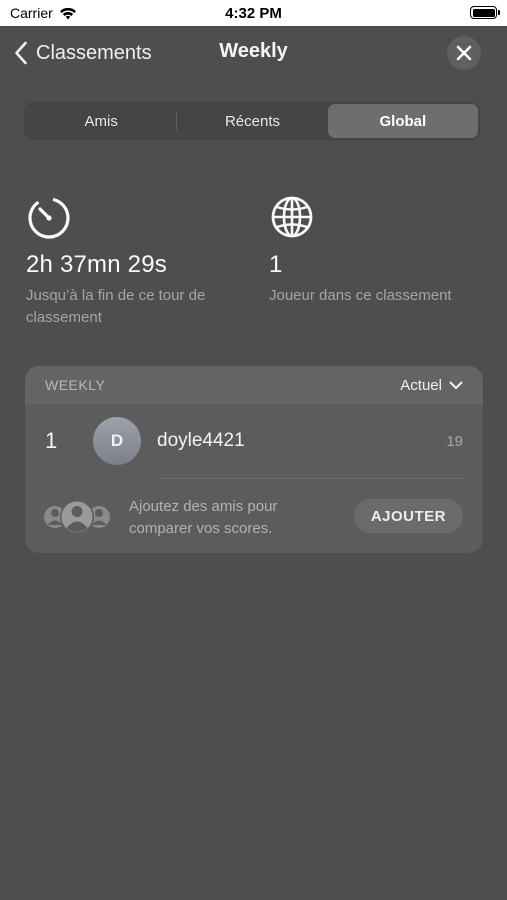  I want to click on leaderboard-header: WEEKLY Actuel, so click(254, 385).